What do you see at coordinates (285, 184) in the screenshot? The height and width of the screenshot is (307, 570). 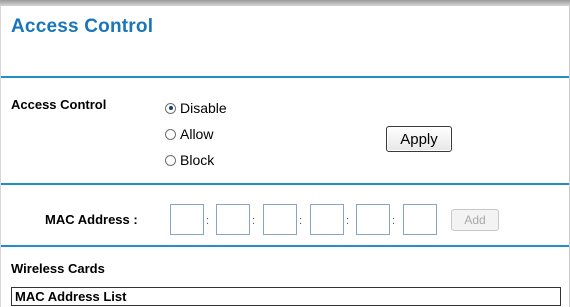 I see `divider-middle` at bounding box center [285, 184].